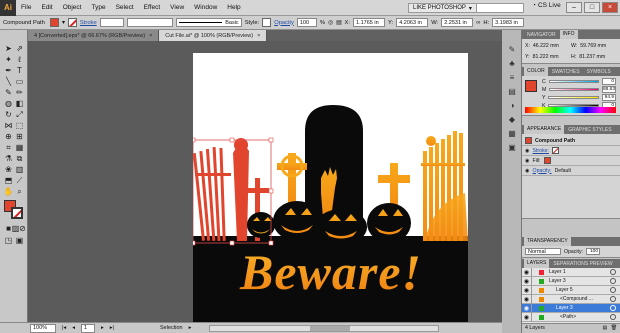  I want to click on minimize-button: –, so click(574, 7).